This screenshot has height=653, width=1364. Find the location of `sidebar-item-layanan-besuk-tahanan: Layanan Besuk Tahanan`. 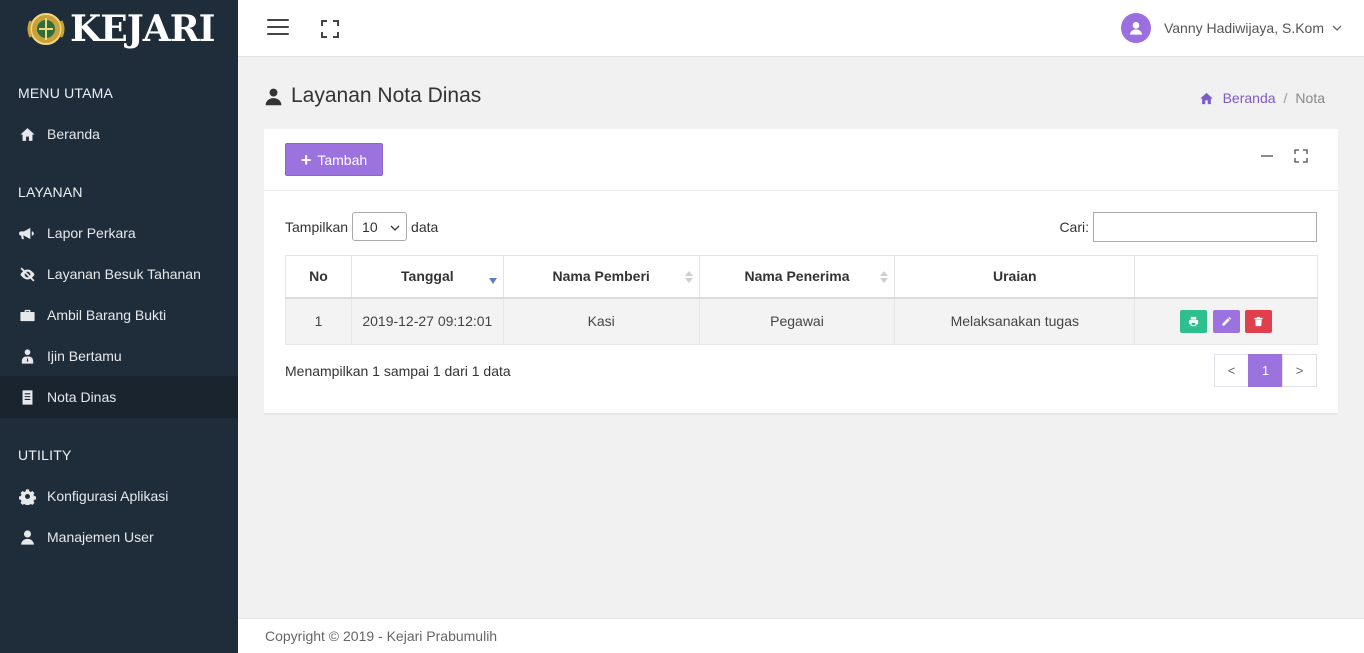

sidebar-item-layanan-besuk-tahanan: Layanan Besuk Tahanan is located at coordinates (119, 274).